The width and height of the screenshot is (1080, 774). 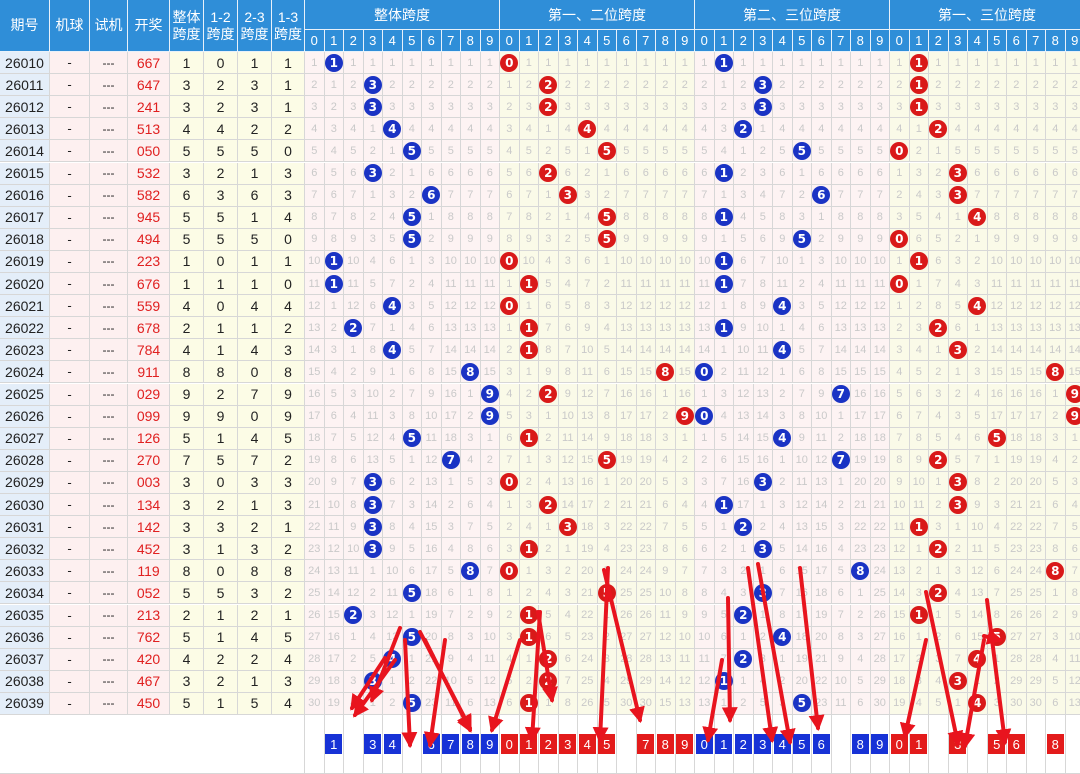 I want to click on header-span13: 1-3跨度, so click(x=288, y=26).